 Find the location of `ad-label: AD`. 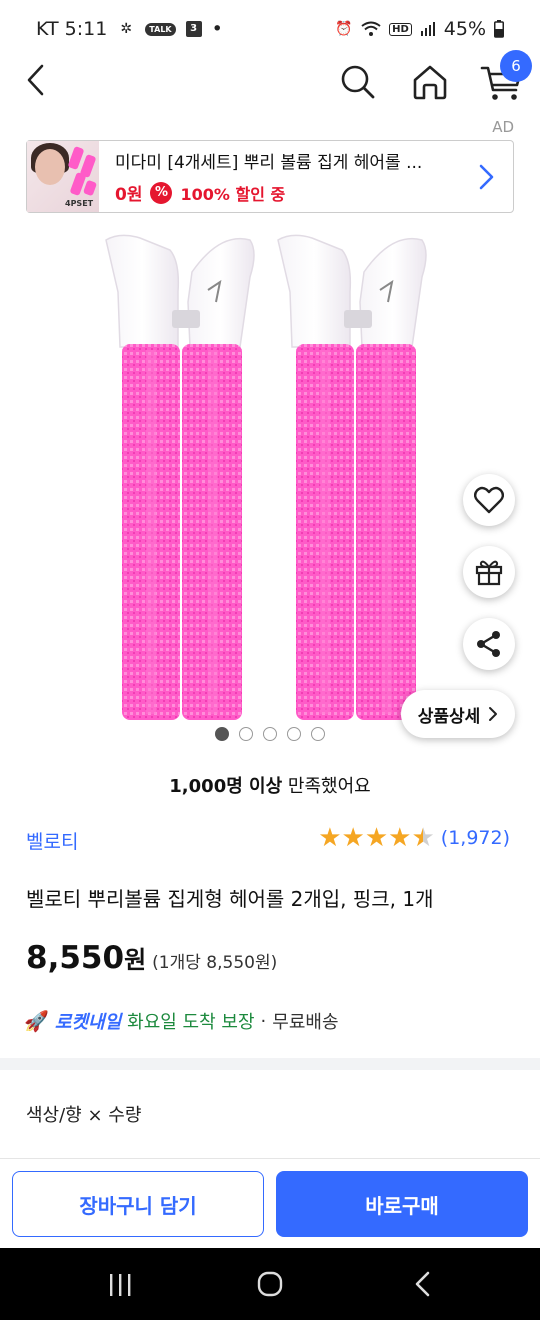

ad-label: AD is located at coordinates (503, 127).